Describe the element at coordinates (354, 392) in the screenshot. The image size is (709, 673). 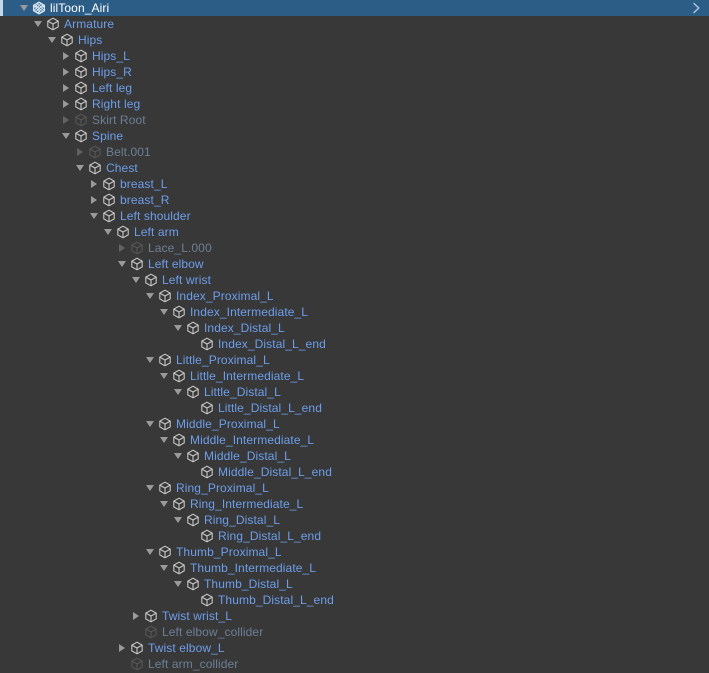
I see `tree-row: Little_Distal_L` at that location.